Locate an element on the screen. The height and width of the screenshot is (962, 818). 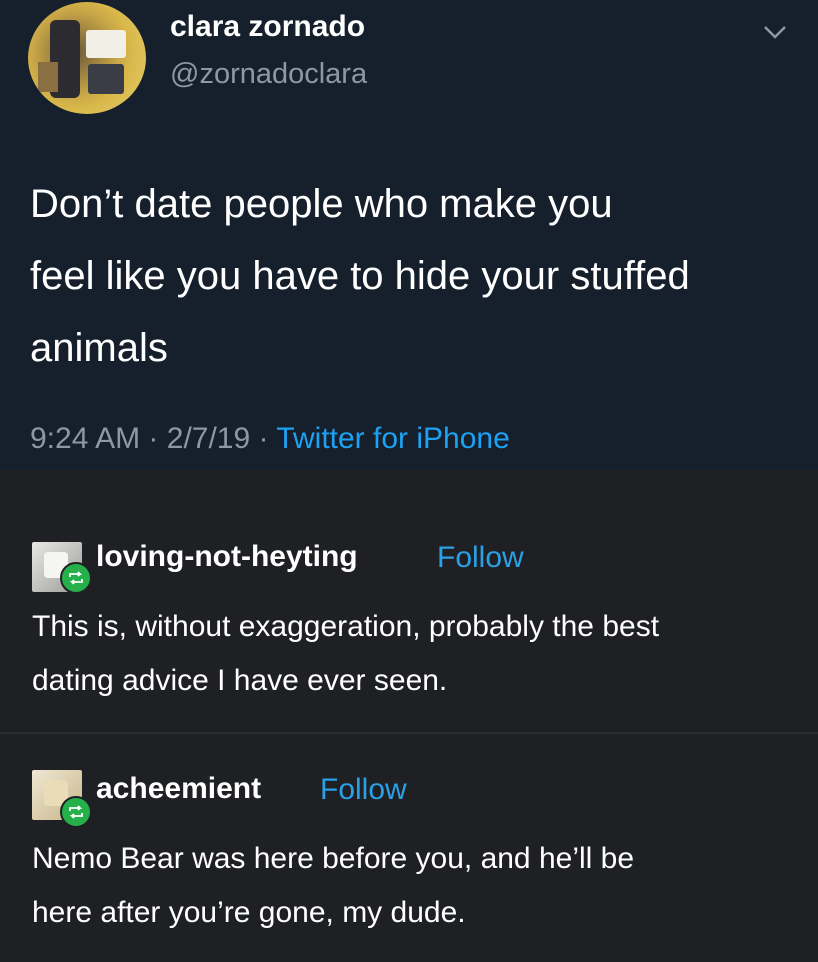
reblog-text-line: dating advice I have ever seen. is located at coordinates (240, 680).